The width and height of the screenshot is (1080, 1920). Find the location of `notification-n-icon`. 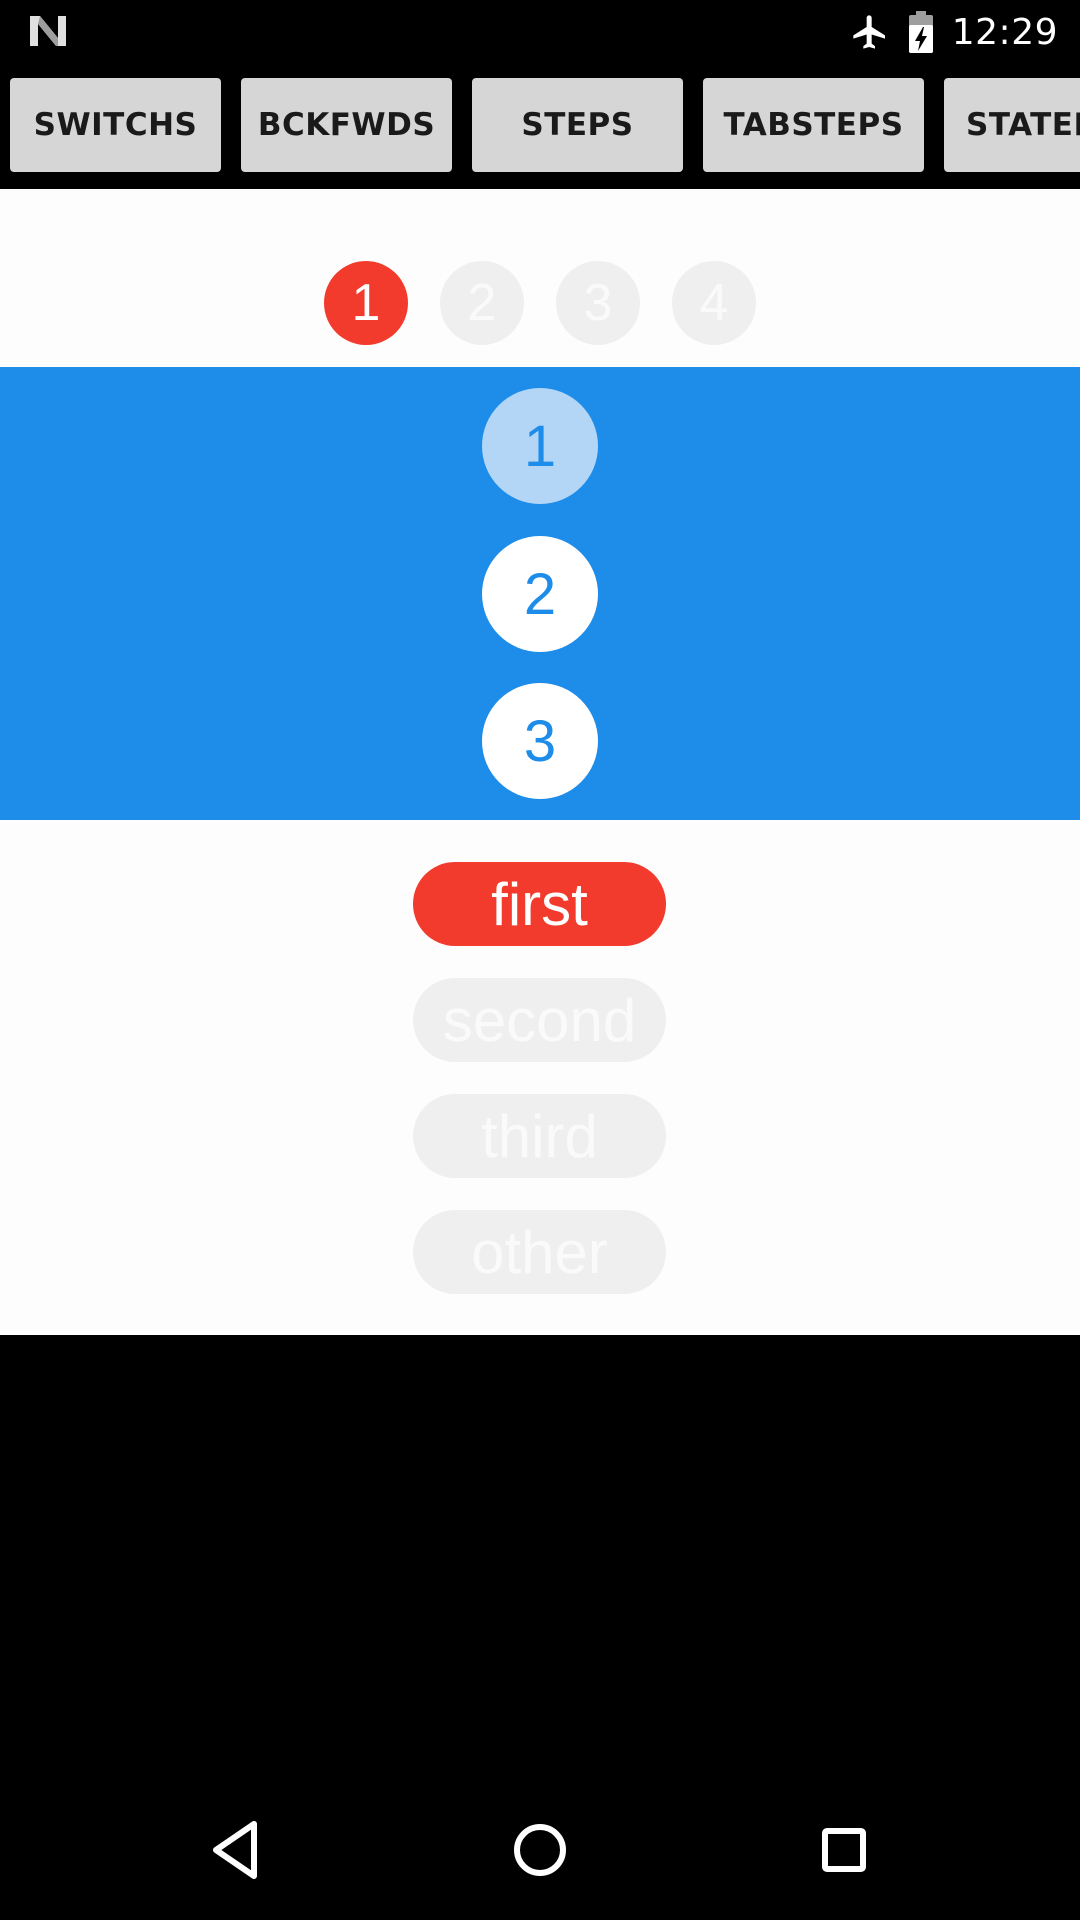

notification-n-icon is located at coordinates (48, 31).